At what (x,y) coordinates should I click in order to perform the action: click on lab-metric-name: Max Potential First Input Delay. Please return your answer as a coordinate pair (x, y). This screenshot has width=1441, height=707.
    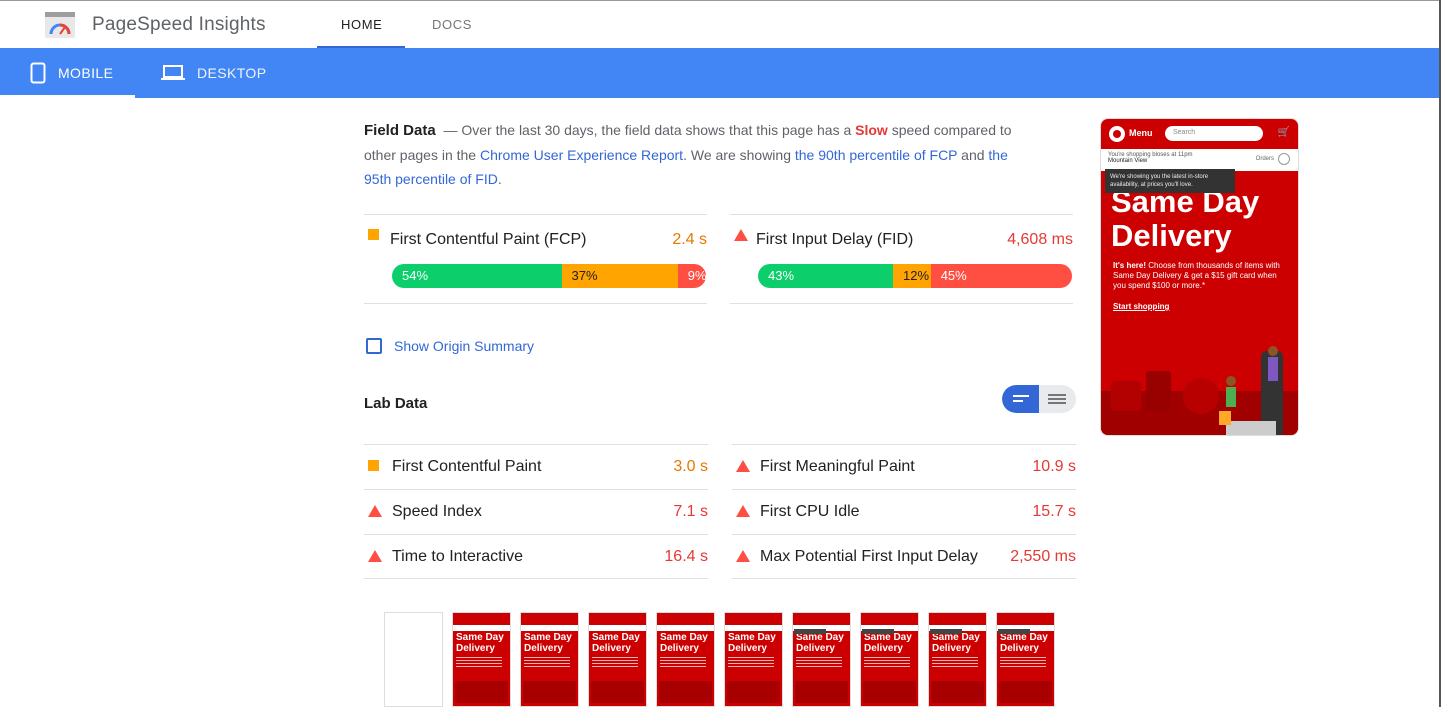
    Looking at the image, I should click on (869, 556).